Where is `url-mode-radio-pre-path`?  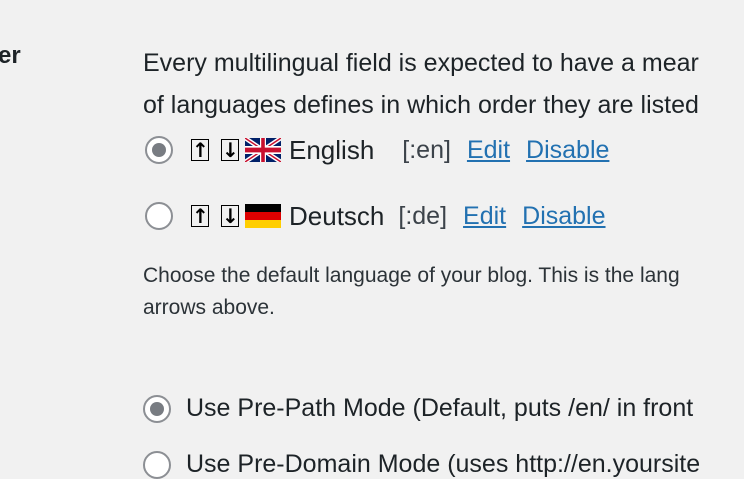 url-mode-radio-pre-path is located at coordinates (157, 408).